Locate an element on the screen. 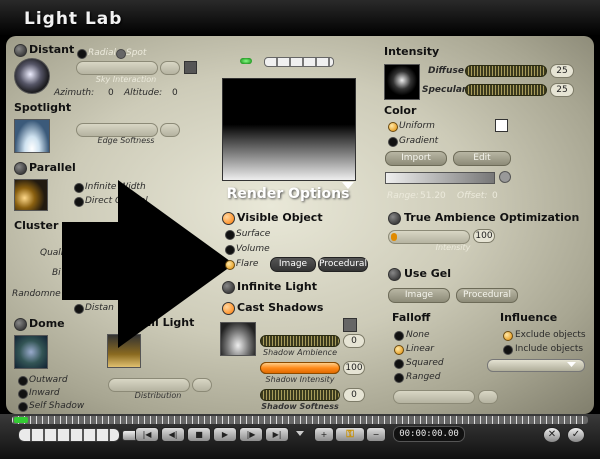  gel-image-button: Image is located at coordinates (419, 295).